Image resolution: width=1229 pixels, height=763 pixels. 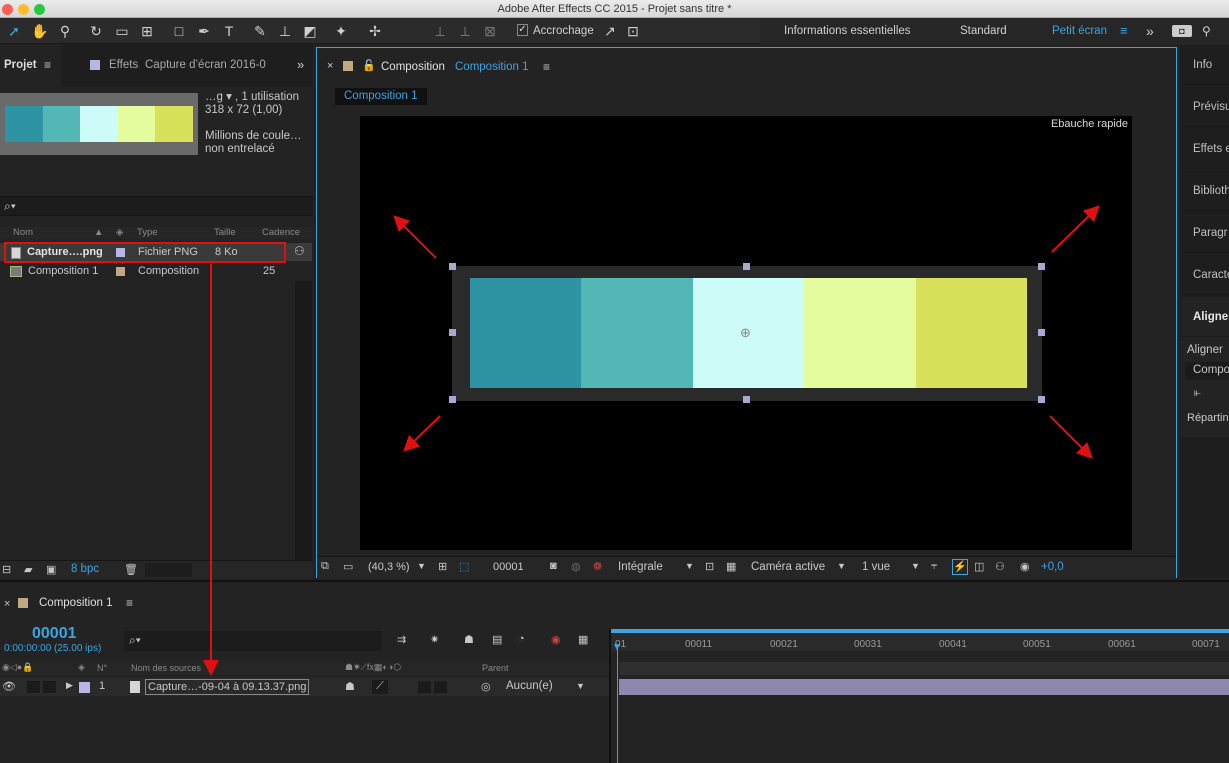 I want to click on solo-toggle, so click(x=49, y=687).